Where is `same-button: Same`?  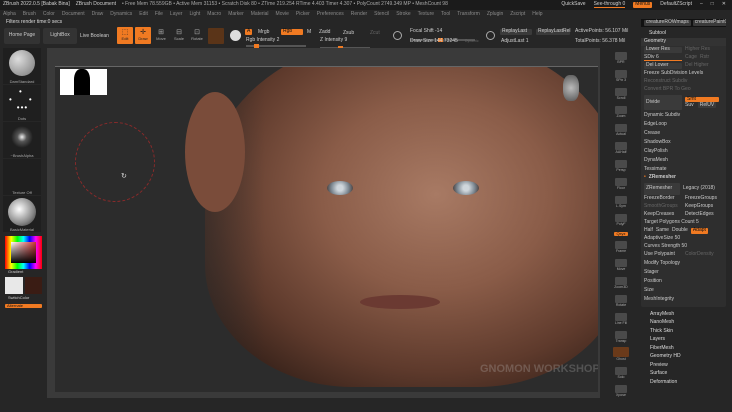
same-button: Same is located at coordinates (662, 231).